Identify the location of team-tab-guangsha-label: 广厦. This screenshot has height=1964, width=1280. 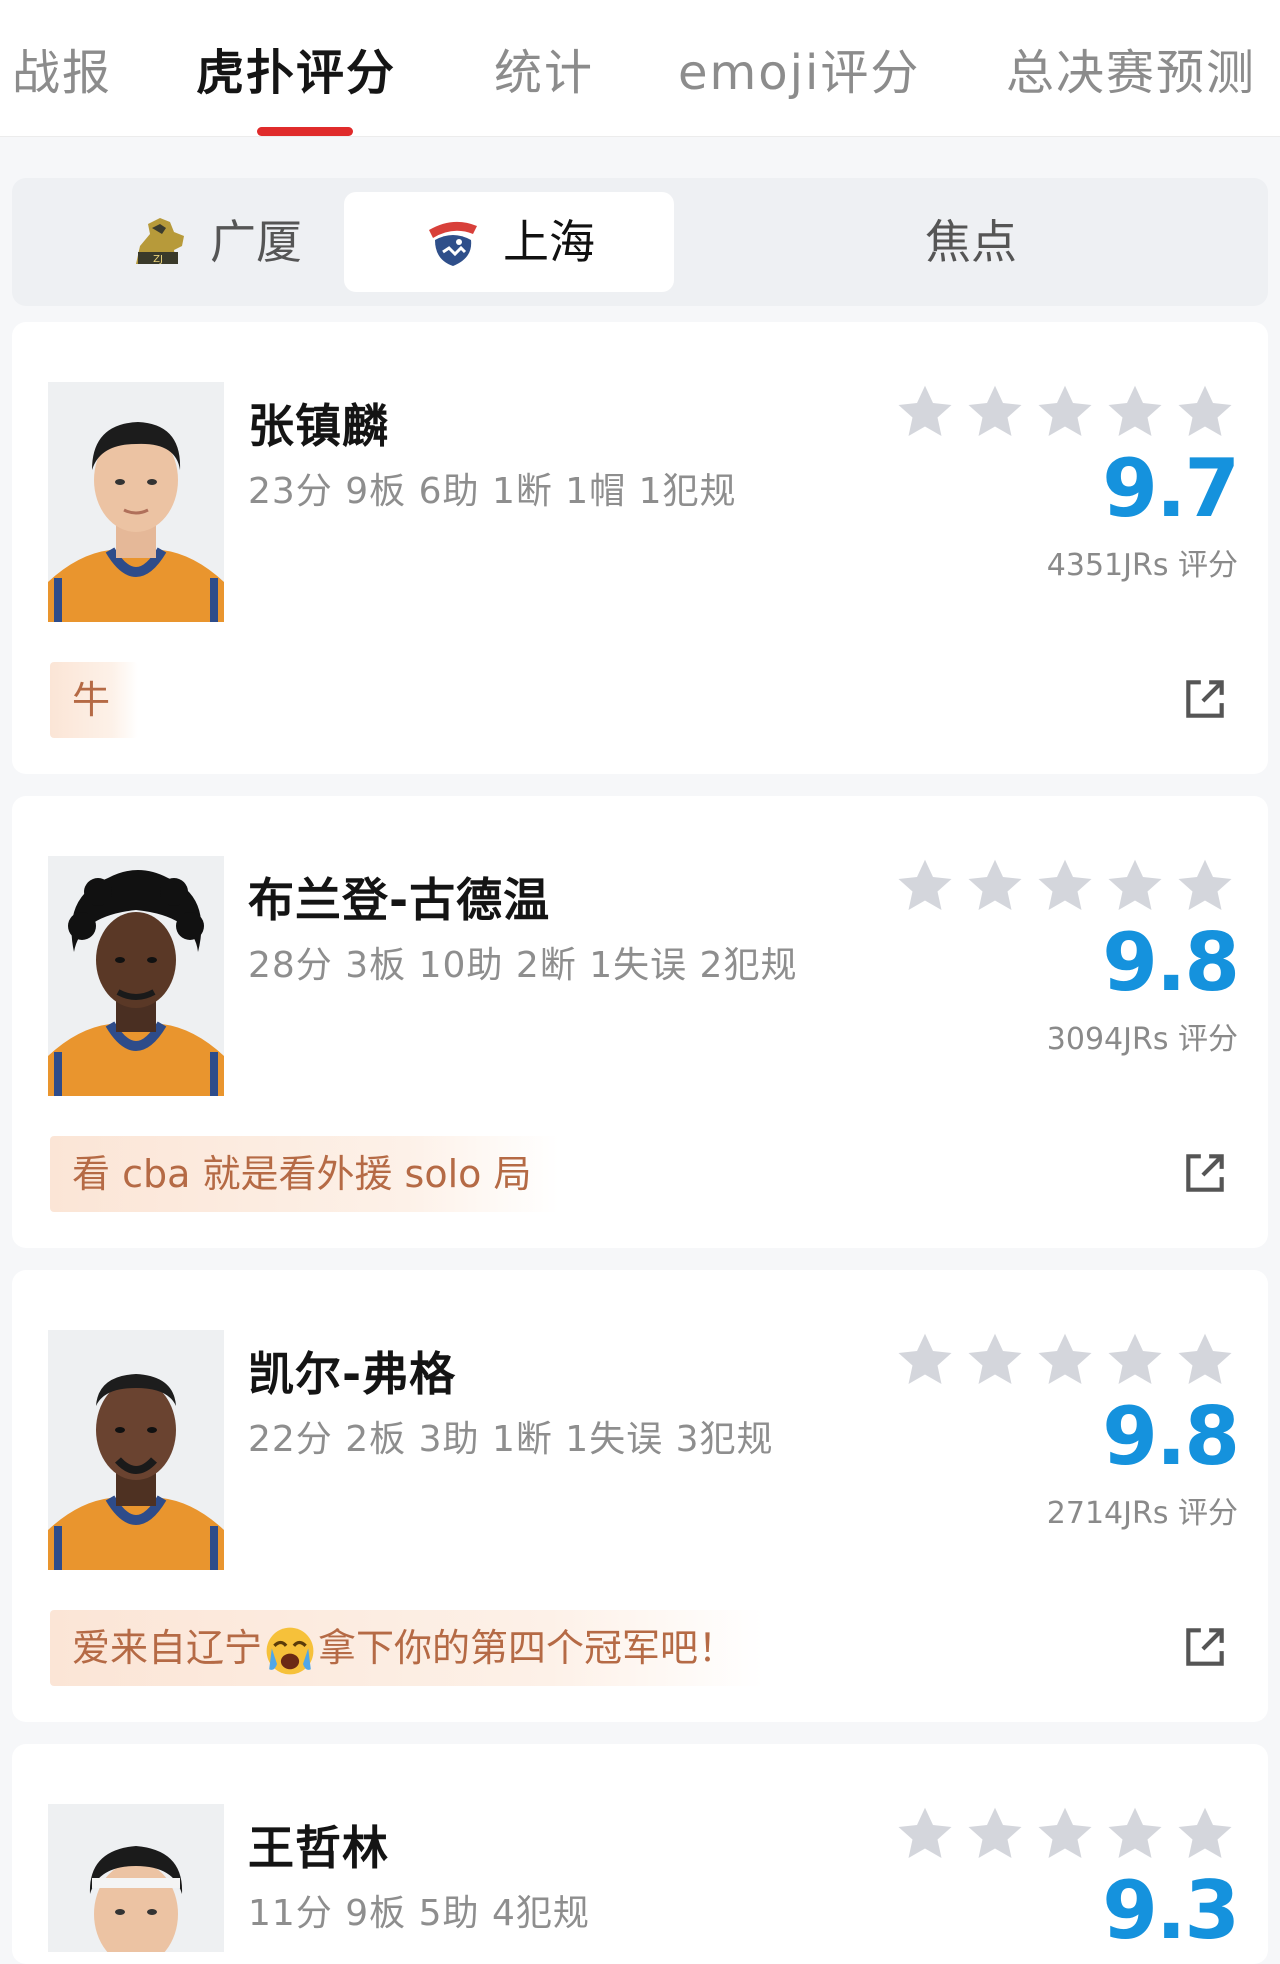
(256, 242).